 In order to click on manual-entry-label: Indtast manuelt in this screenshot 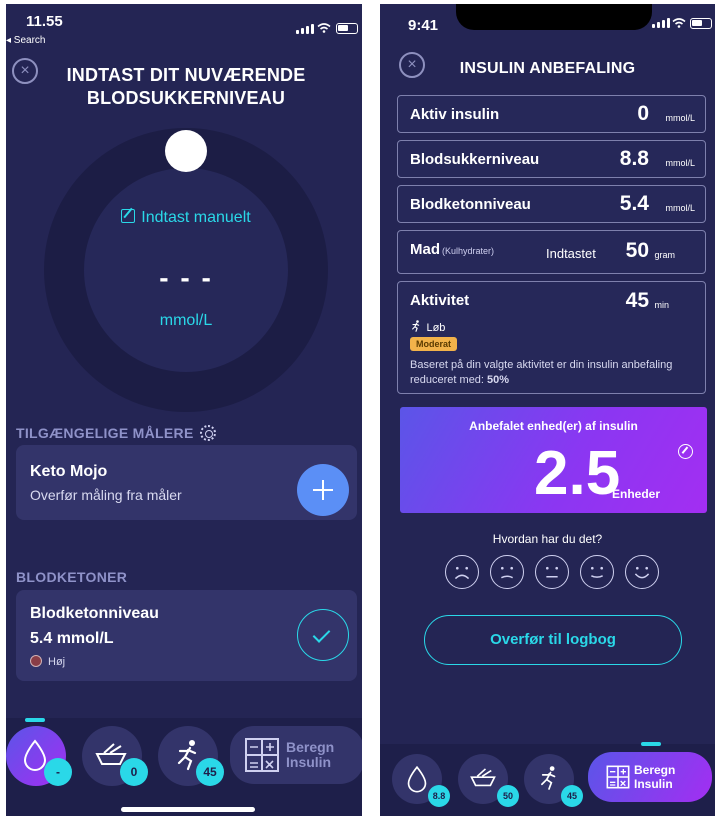, I will do `click(196, 217)`.